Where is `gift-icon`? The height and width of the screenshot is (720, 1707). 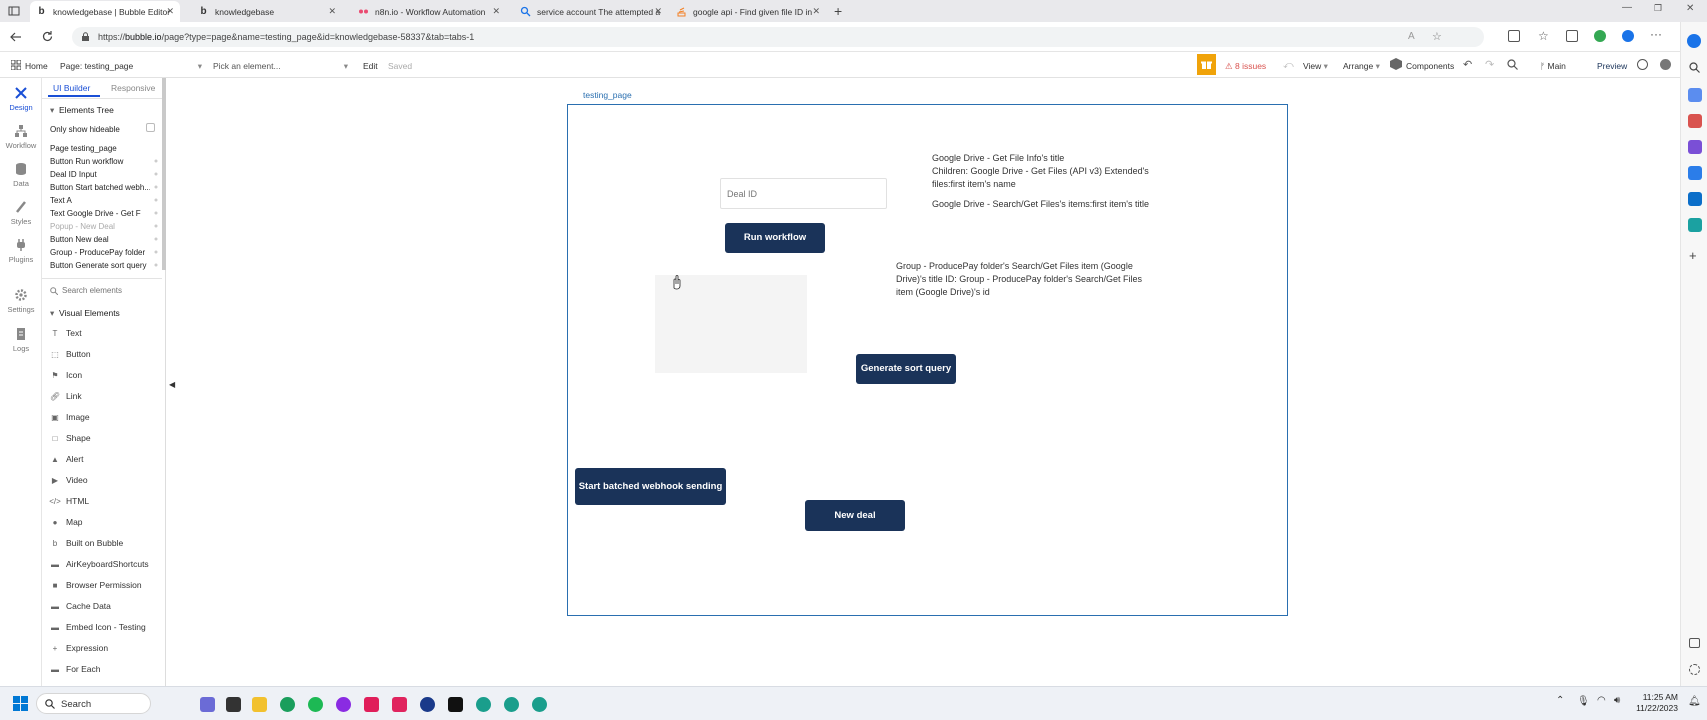
gift-icon is located at coordinates (1206, 64).